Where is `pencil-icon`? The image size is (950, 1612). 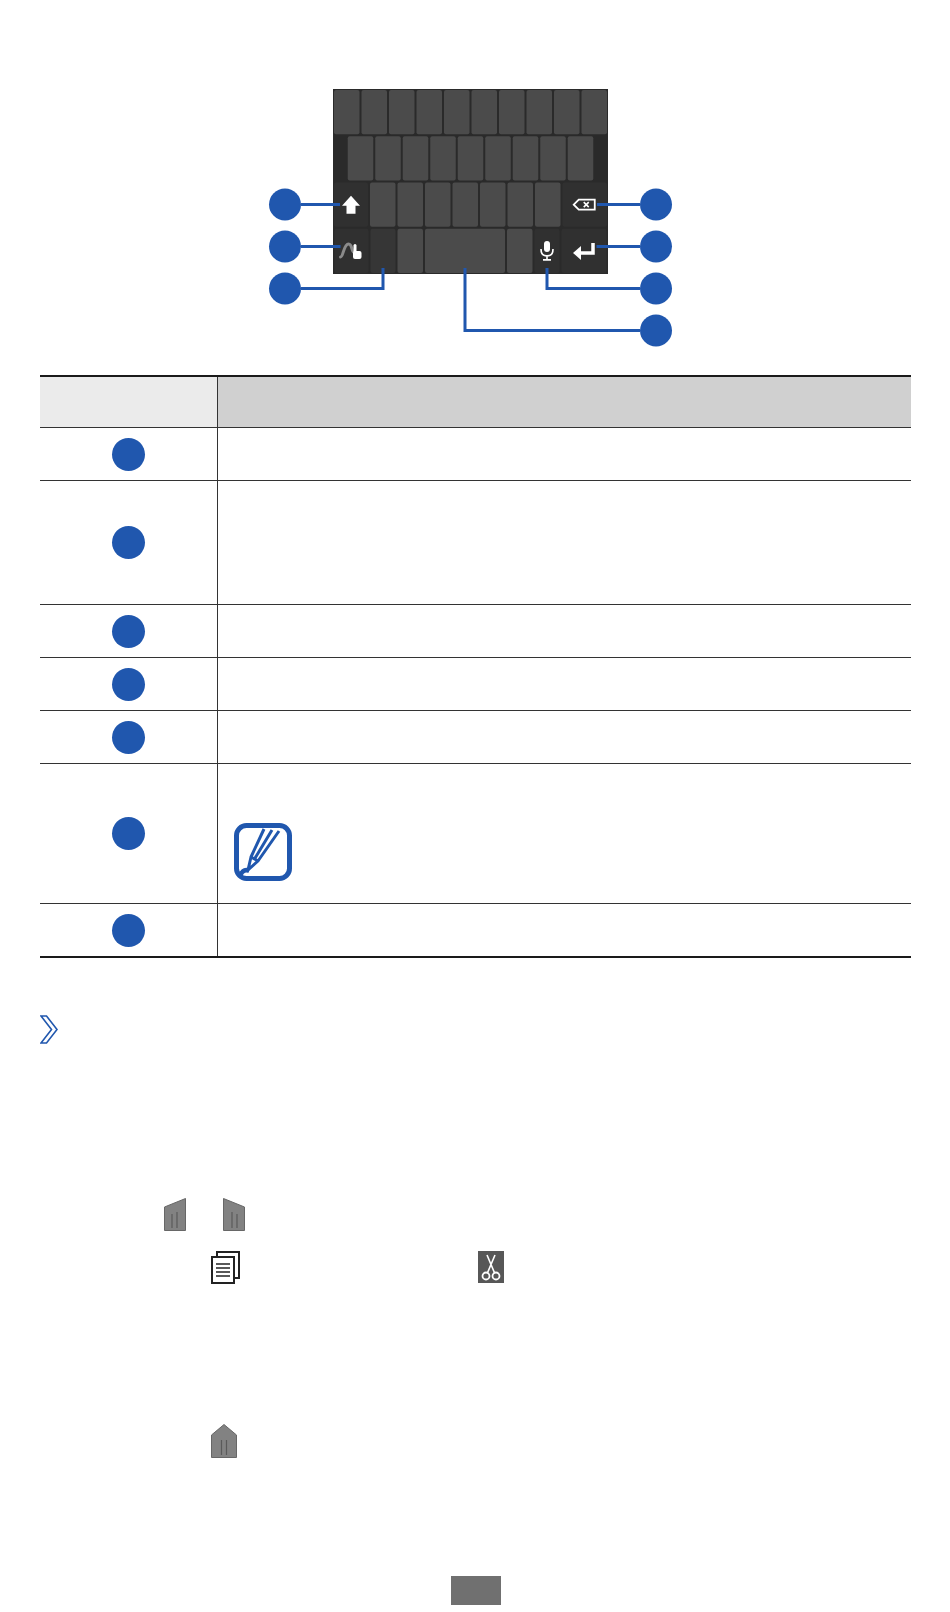
pencil-icon is located at coordinates (263, 852).